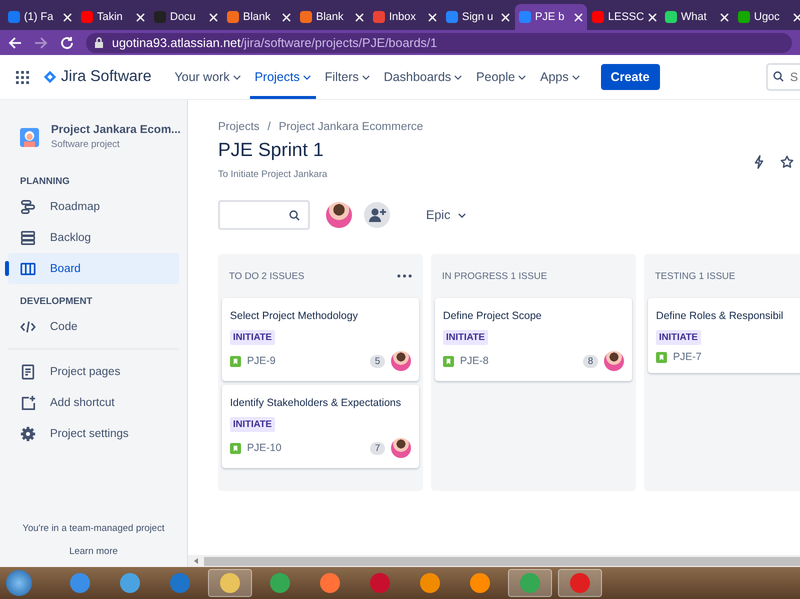 The height and width of the screenshot is (599, 800). I want to click on issue-key: PJE-10, so click(264, 448).